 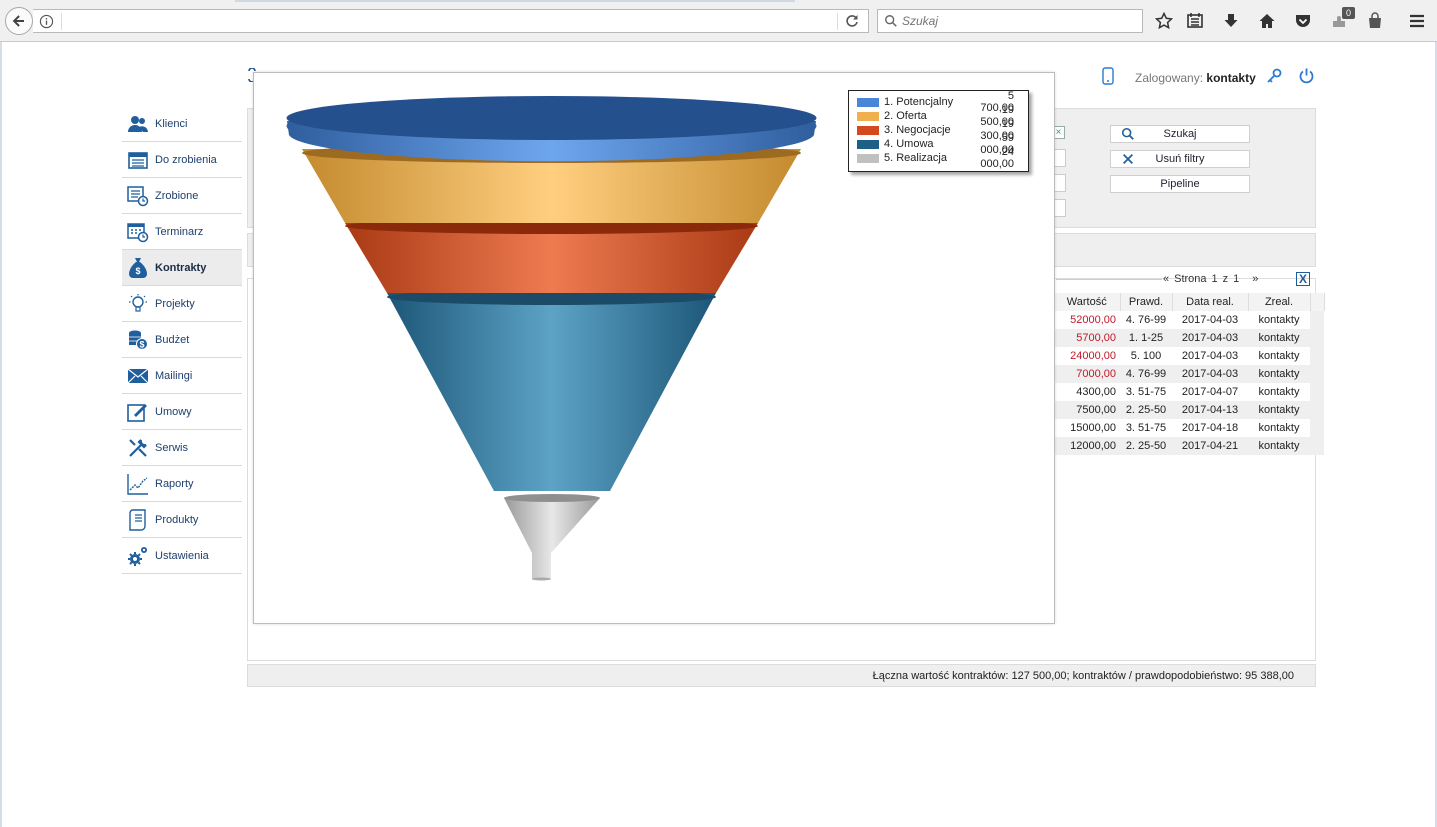 What do you see at coordinates (915, 158) in the screenshot?
I see `legend-label: 5. Realizacja` at bounding box center [915, 158].